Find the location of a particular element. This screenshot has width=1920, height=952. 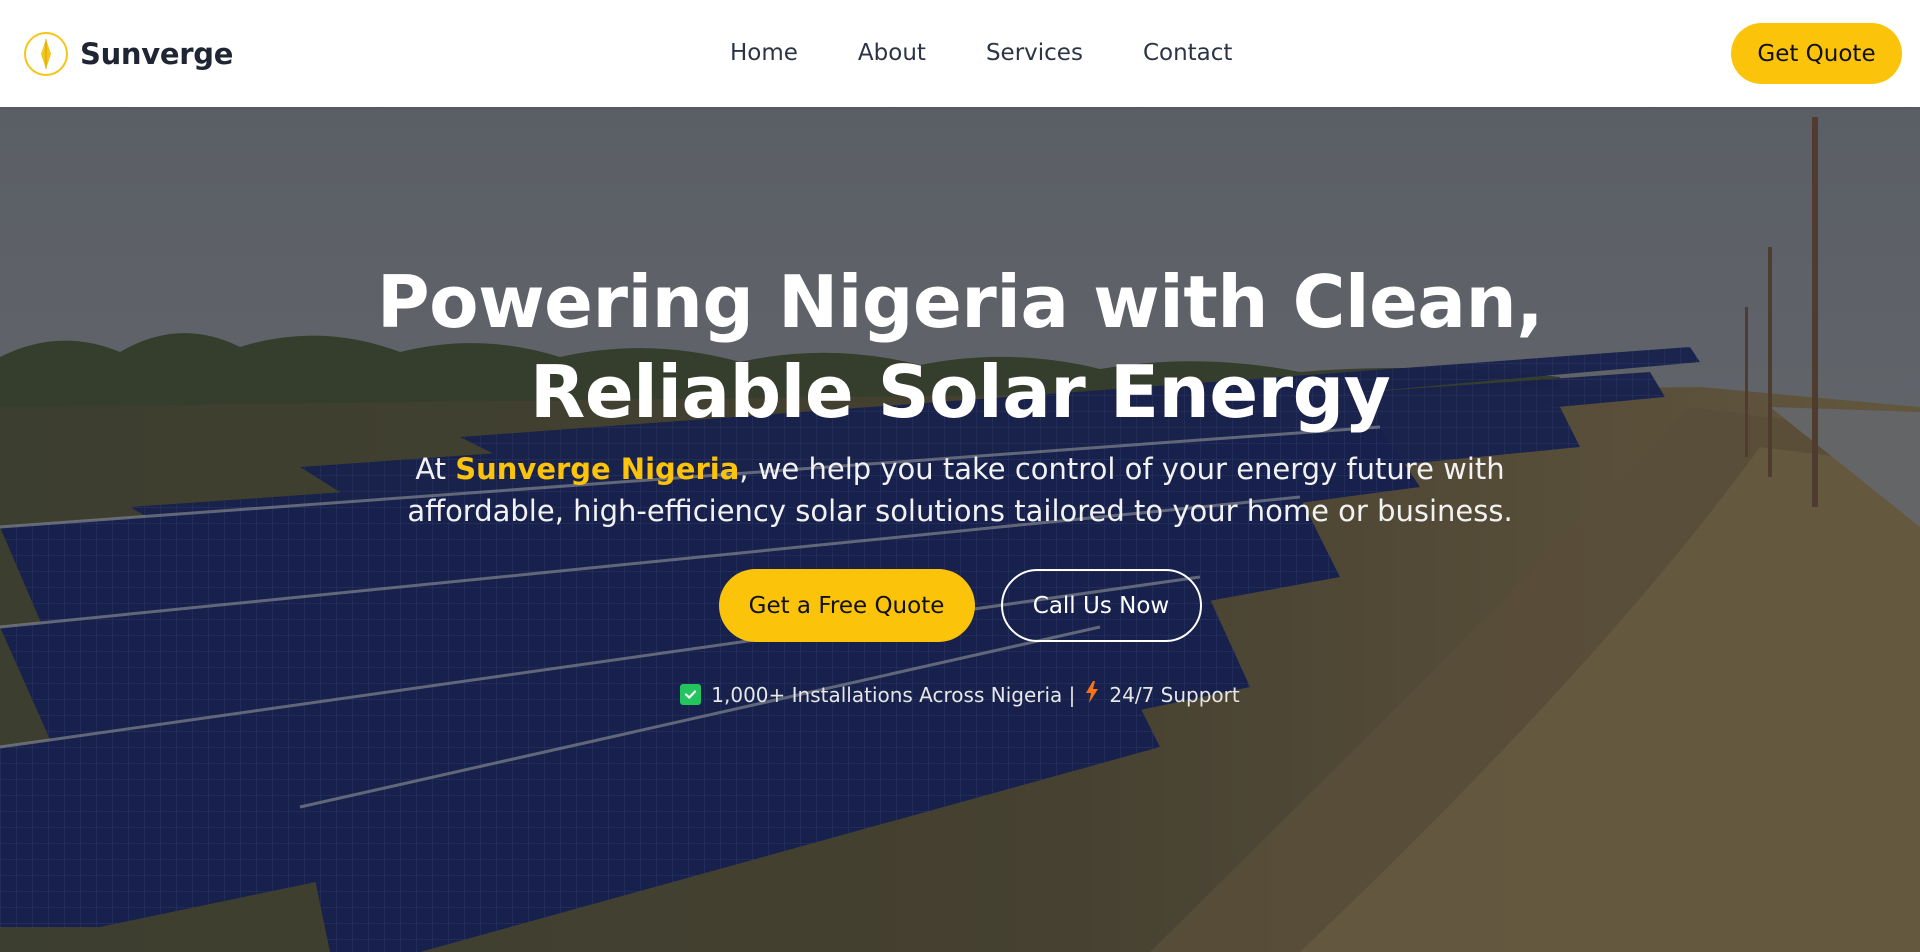

installations-badge-text: 1,000+ Installations Across Nigeria | is located at coordinates (893, 694).